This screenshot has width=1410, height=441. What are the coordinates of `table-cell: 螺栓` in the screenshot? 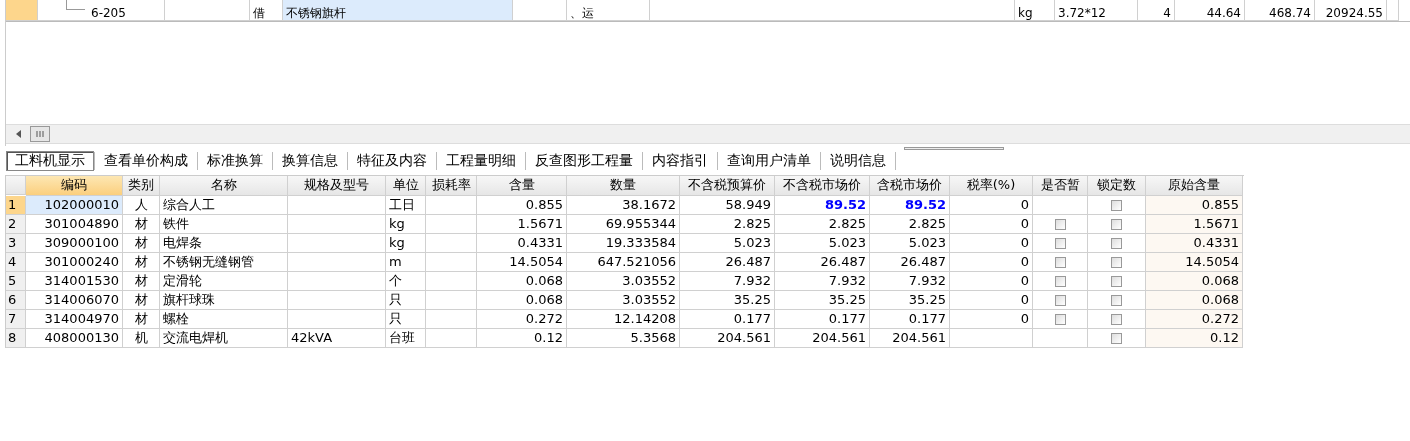 It's located at (176, 318).